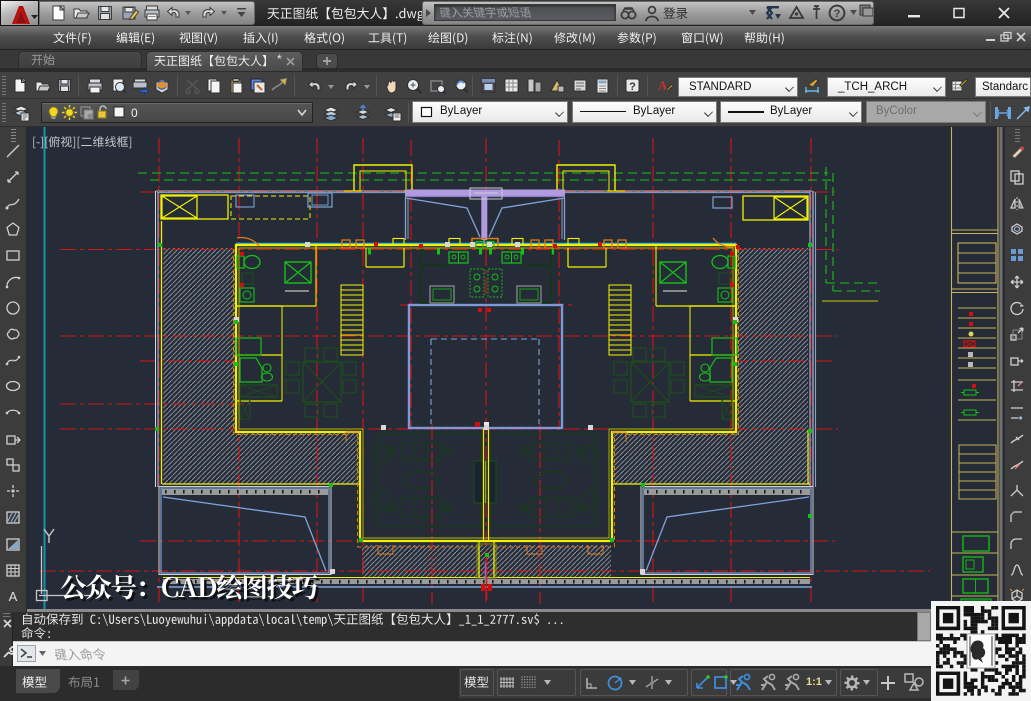 This screenshot has width=1031, height=701. What do you see at coordinates (13, 596) in the screenshot?
I see `svg-text: A` at bounding box center [13, 596].